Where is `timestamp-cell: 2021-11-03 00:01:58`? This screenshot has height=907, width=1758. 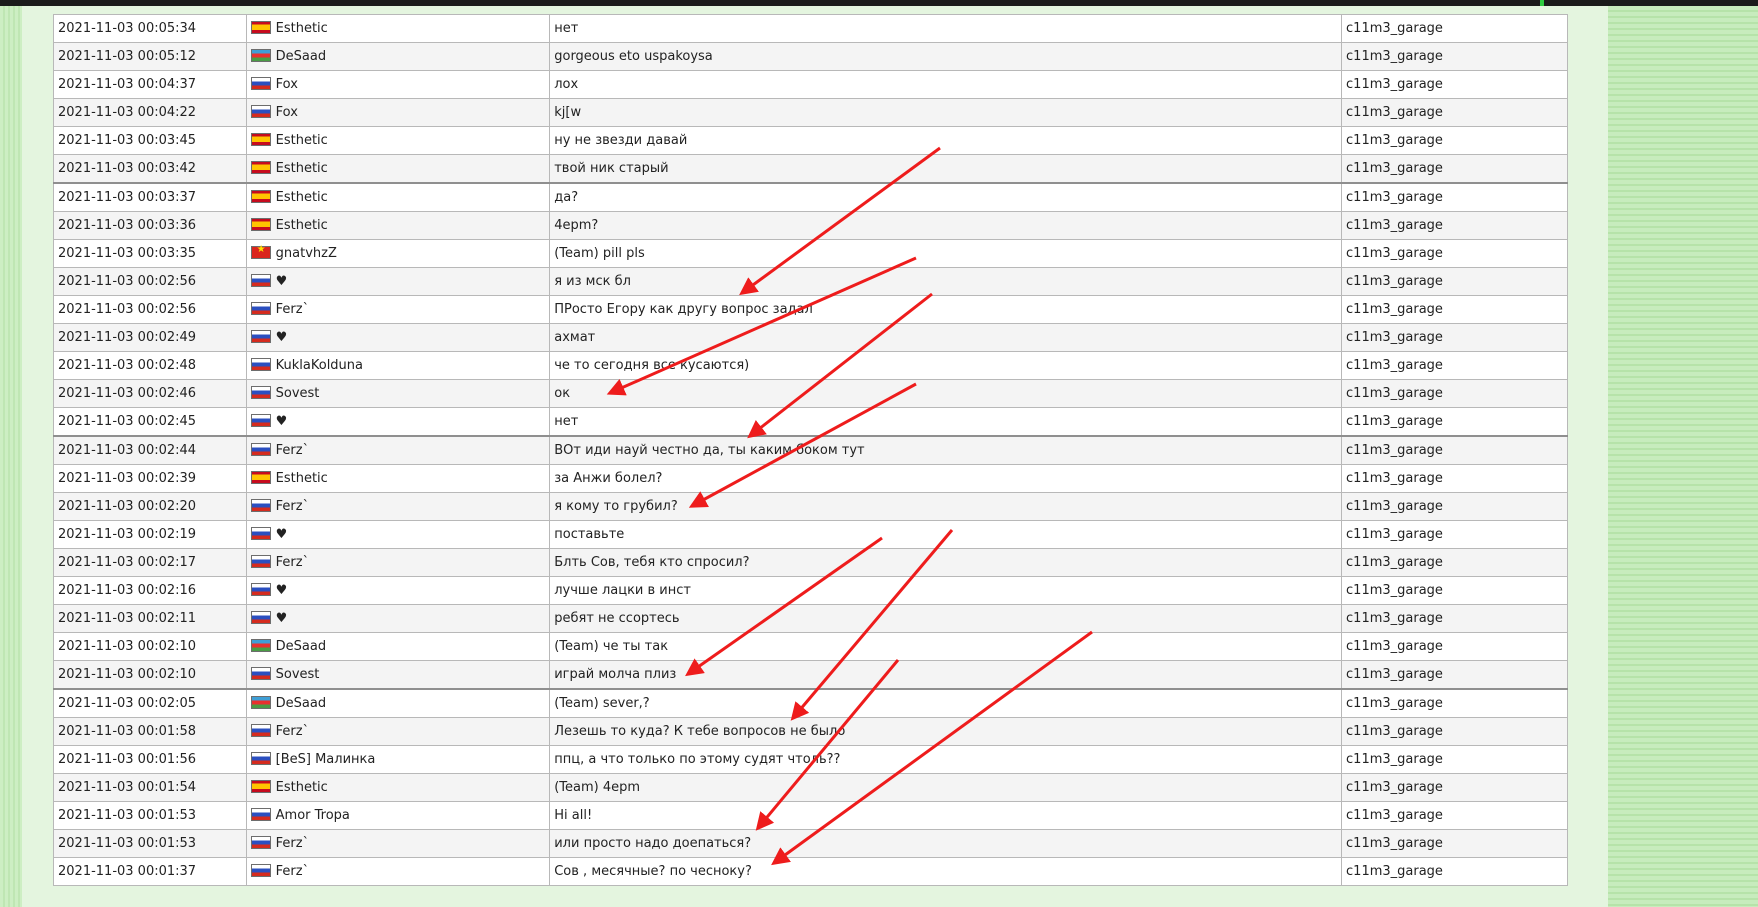
timestamp-cell: 2021-11-03 00:01:58 is located at coordinates (150, 731).